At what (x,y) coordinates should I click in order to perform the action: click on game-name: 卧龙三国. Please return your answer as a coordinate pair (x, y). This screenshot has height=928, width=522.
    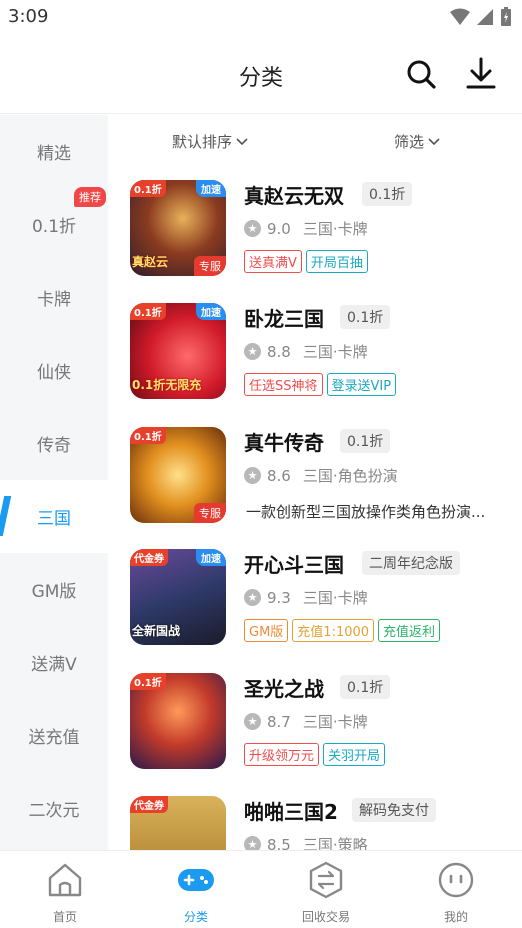
    Looking at the image, I should click on (284, 319).